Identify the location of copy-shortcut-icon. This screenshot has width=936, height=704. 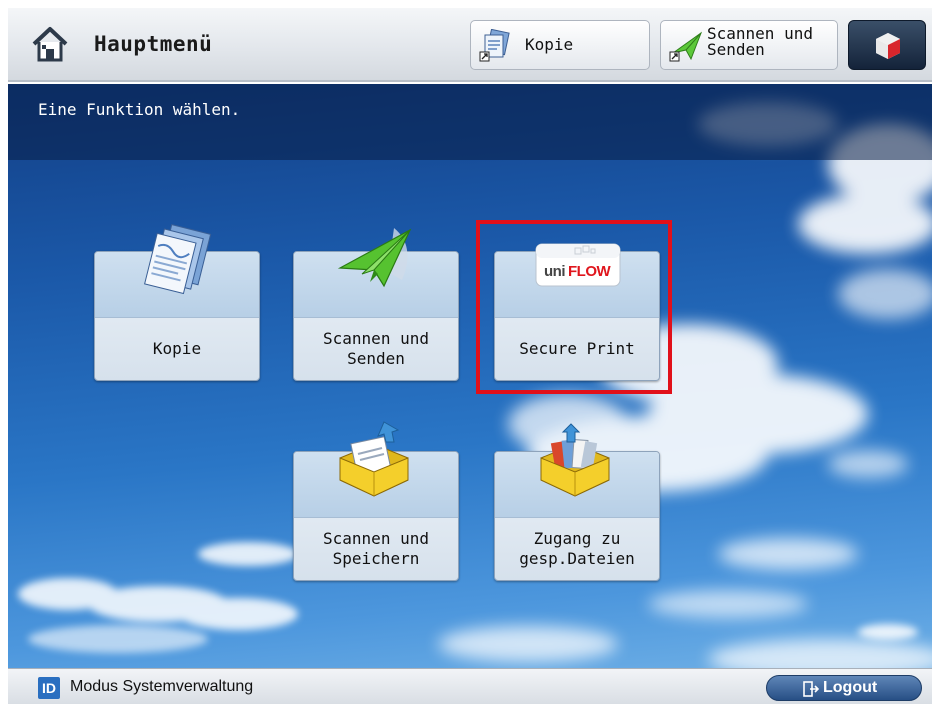
(494, 45).